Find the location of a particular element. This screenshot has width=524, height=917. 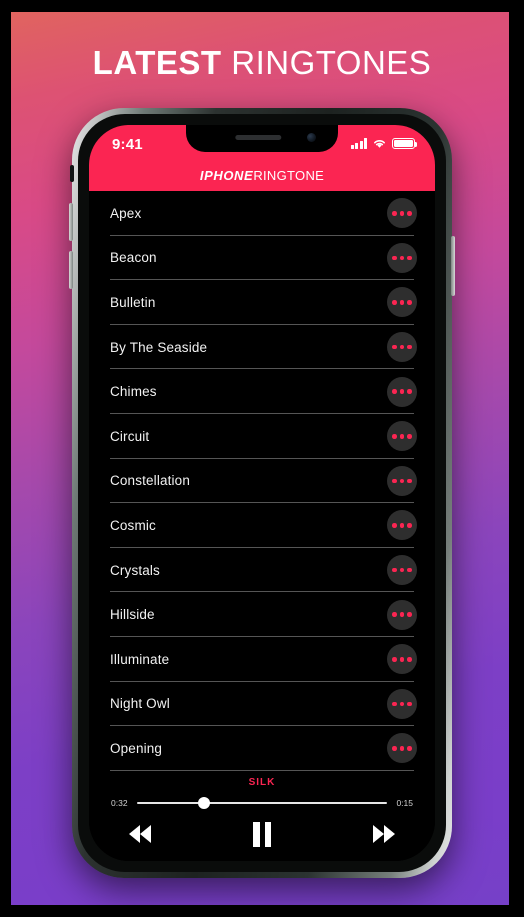

ringtone-name: Opening is located at coordinates (136, 748).